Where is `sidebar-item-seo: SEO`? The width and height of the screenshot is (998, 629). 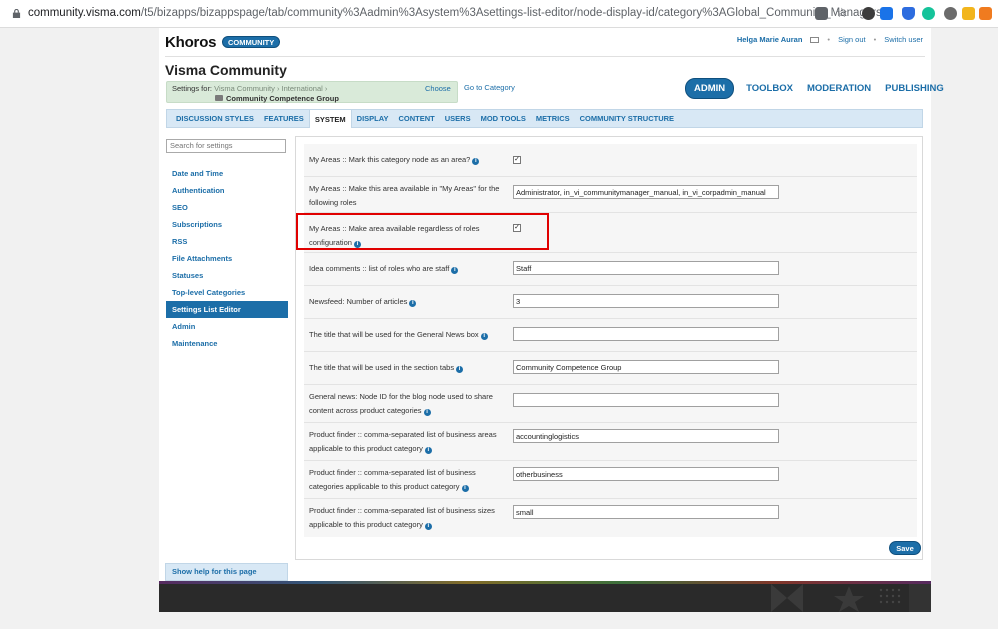 sidebar-item-seo: SEO is located at coordinates (227, 207).